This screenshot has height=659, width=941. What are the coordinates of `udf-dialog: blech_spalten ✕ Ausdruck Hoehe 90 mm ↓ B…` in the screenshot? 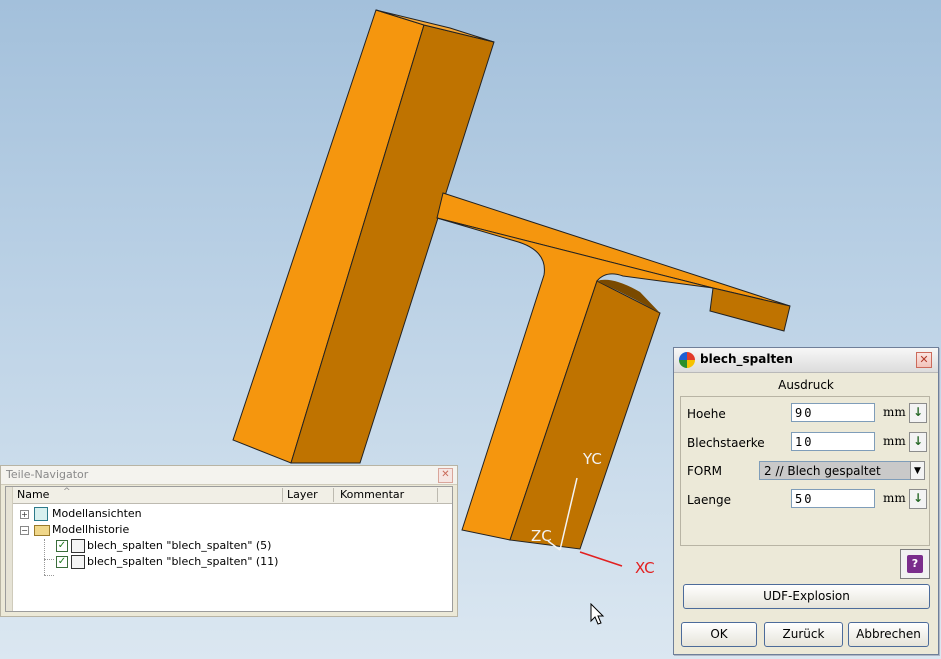 It's located at (806, 501).